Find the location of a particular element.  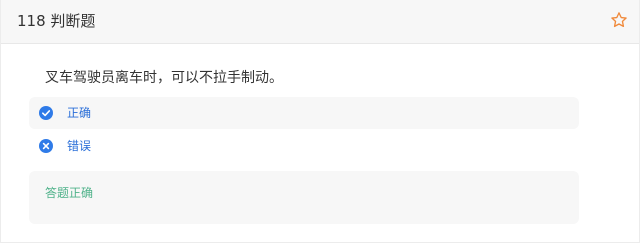

star-outline-icon is located at coordinates (619, 20).